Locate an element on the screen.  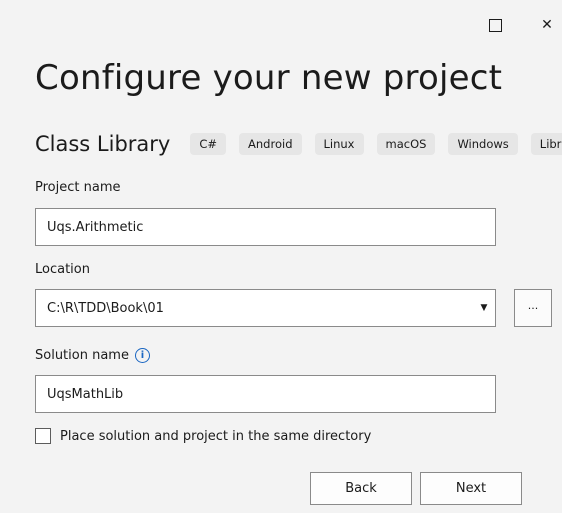
tag-android: Android is located at coordinates (270, 144).